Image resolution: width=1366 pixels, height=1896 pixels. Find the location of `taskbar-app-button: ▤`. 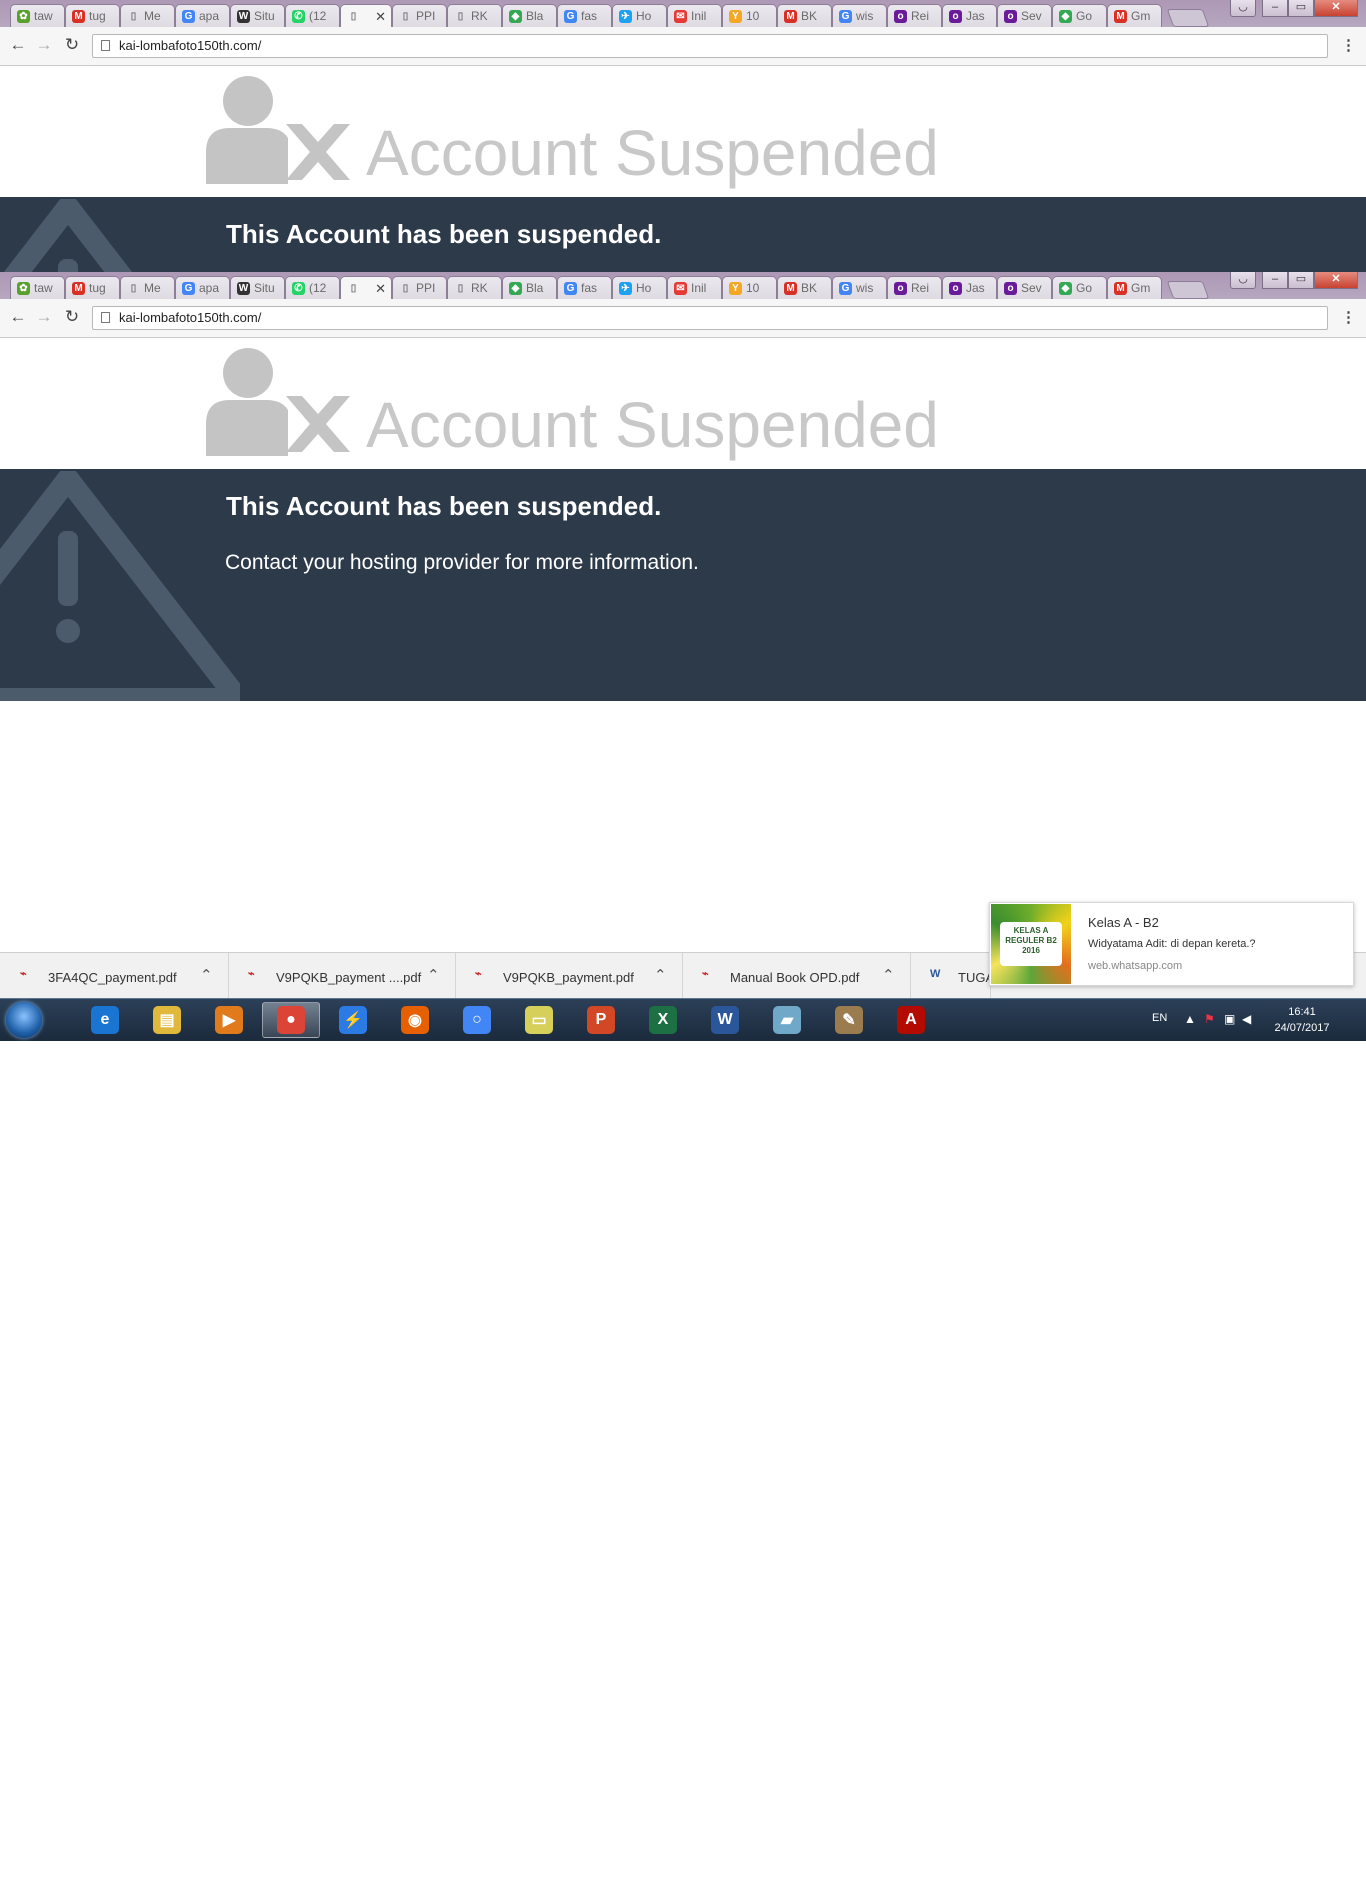

taskbar-app-button: ▤ is located at coordinates (167, 1020).